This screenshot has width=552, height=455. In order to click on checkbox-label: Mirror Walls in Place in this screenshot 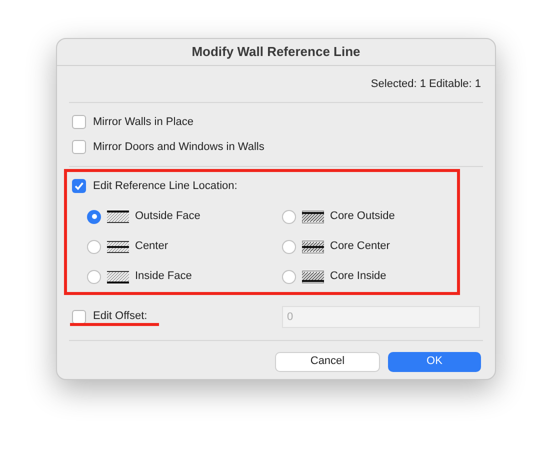, I will do `click(143, 122)`.